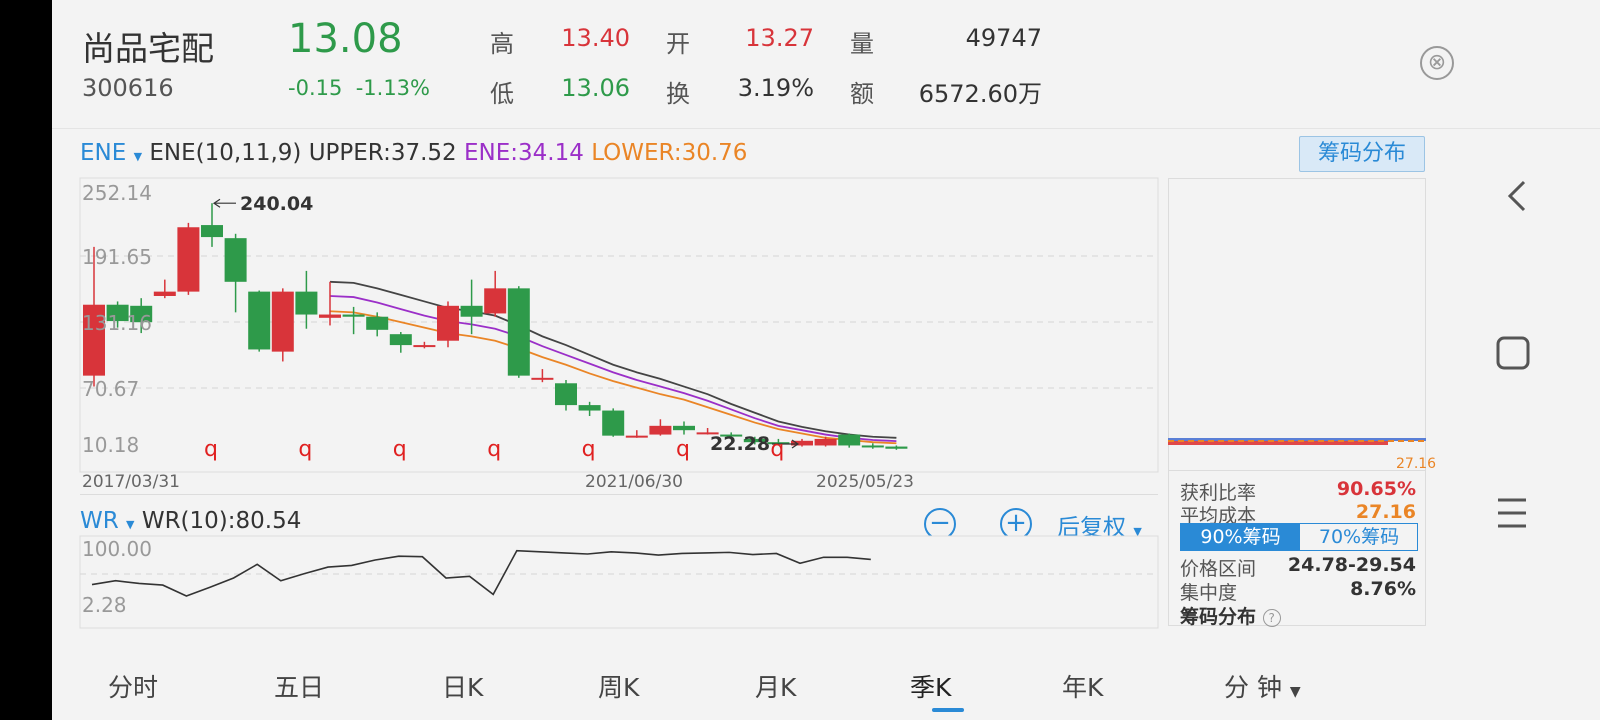 The height and width of the screenshot is (720, 1600). Describe the element at coordinates (128, 88) in the screenshot. I see `stock-code: 300616` at that location.